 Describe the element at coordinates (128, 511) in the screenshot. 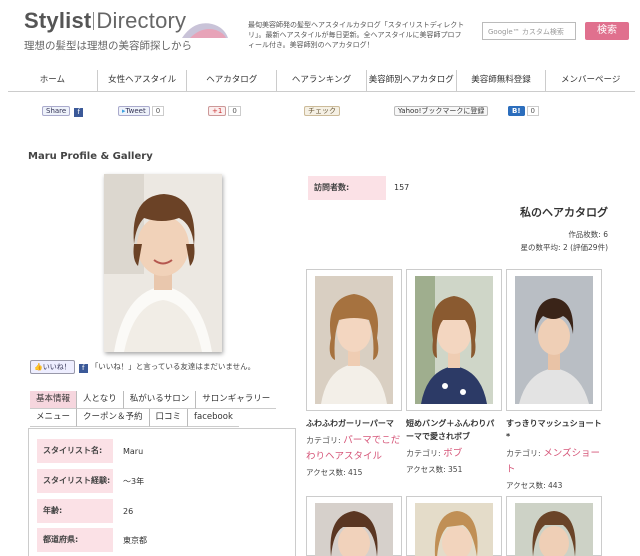

I see `info-value: 26` at that location.